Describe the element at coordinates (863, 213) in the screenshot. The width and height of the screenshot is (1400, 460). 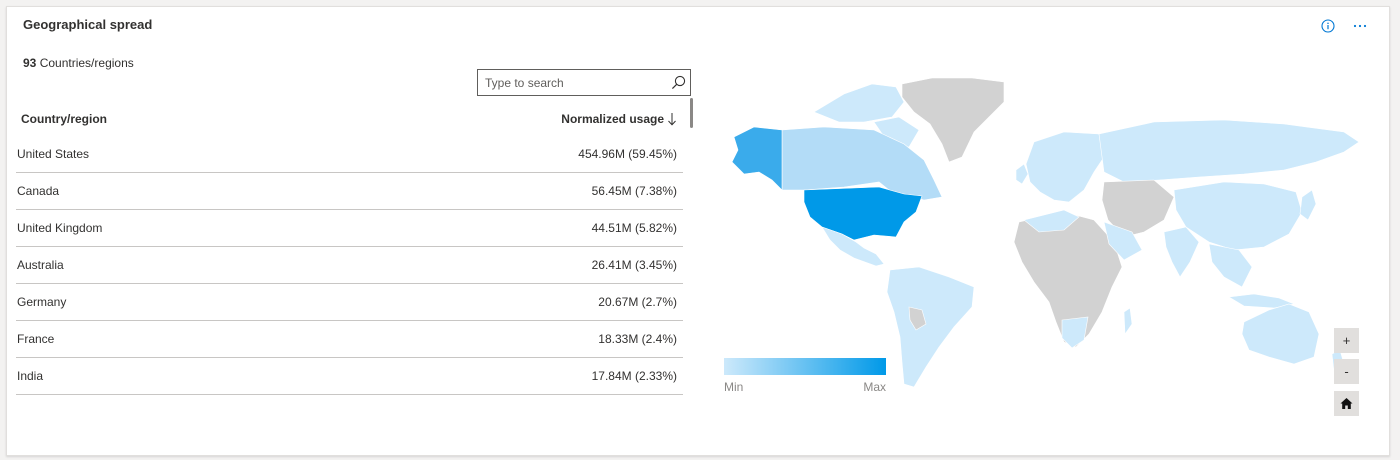
I see `map-region-united-states` at that location.